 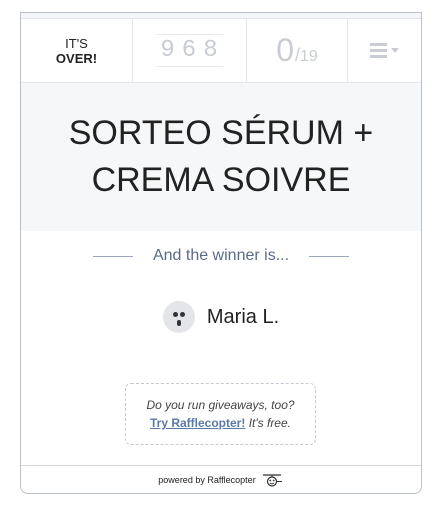 I want to click on score-value: 0, so click(x=285, y=50).